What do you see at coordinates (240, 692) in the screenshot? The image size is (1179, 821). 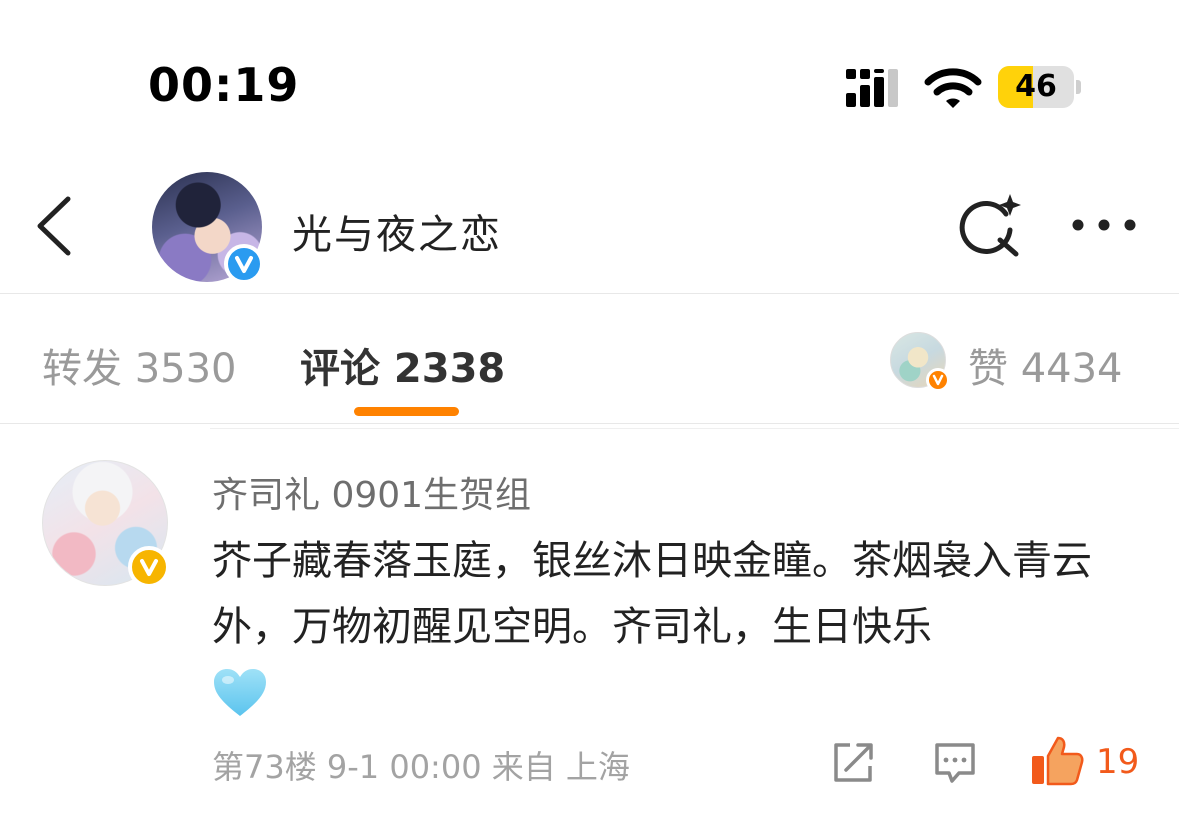 I see `blue-heart-icon` at bounding box center [240, 692].